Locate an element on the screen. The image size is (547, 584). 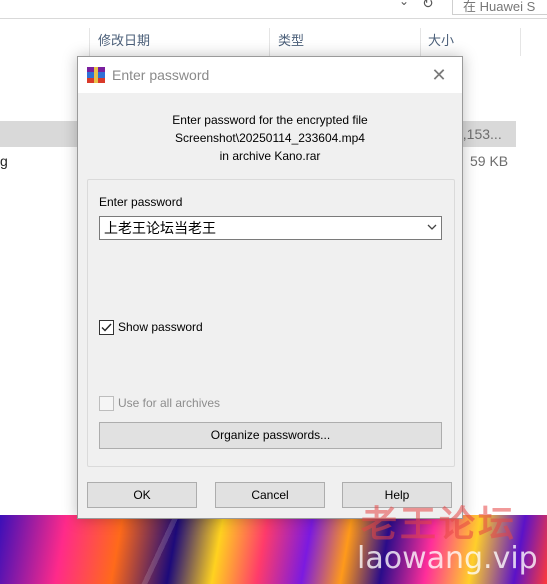
column-date: 修改日期 is located at coordinates (124, 42).